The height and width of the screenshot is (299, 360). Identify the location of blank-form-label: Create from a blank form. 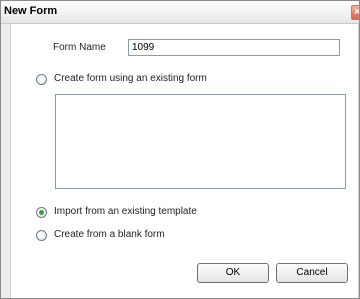
(109, 234).